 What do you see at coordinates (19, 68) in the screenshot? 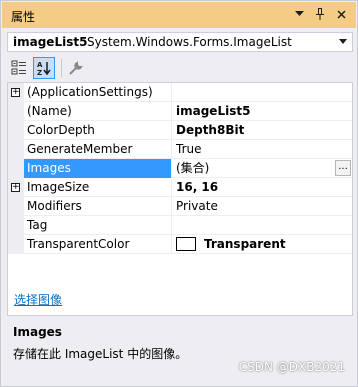
I see `categorized-icon` at bounding box center [19, 68].